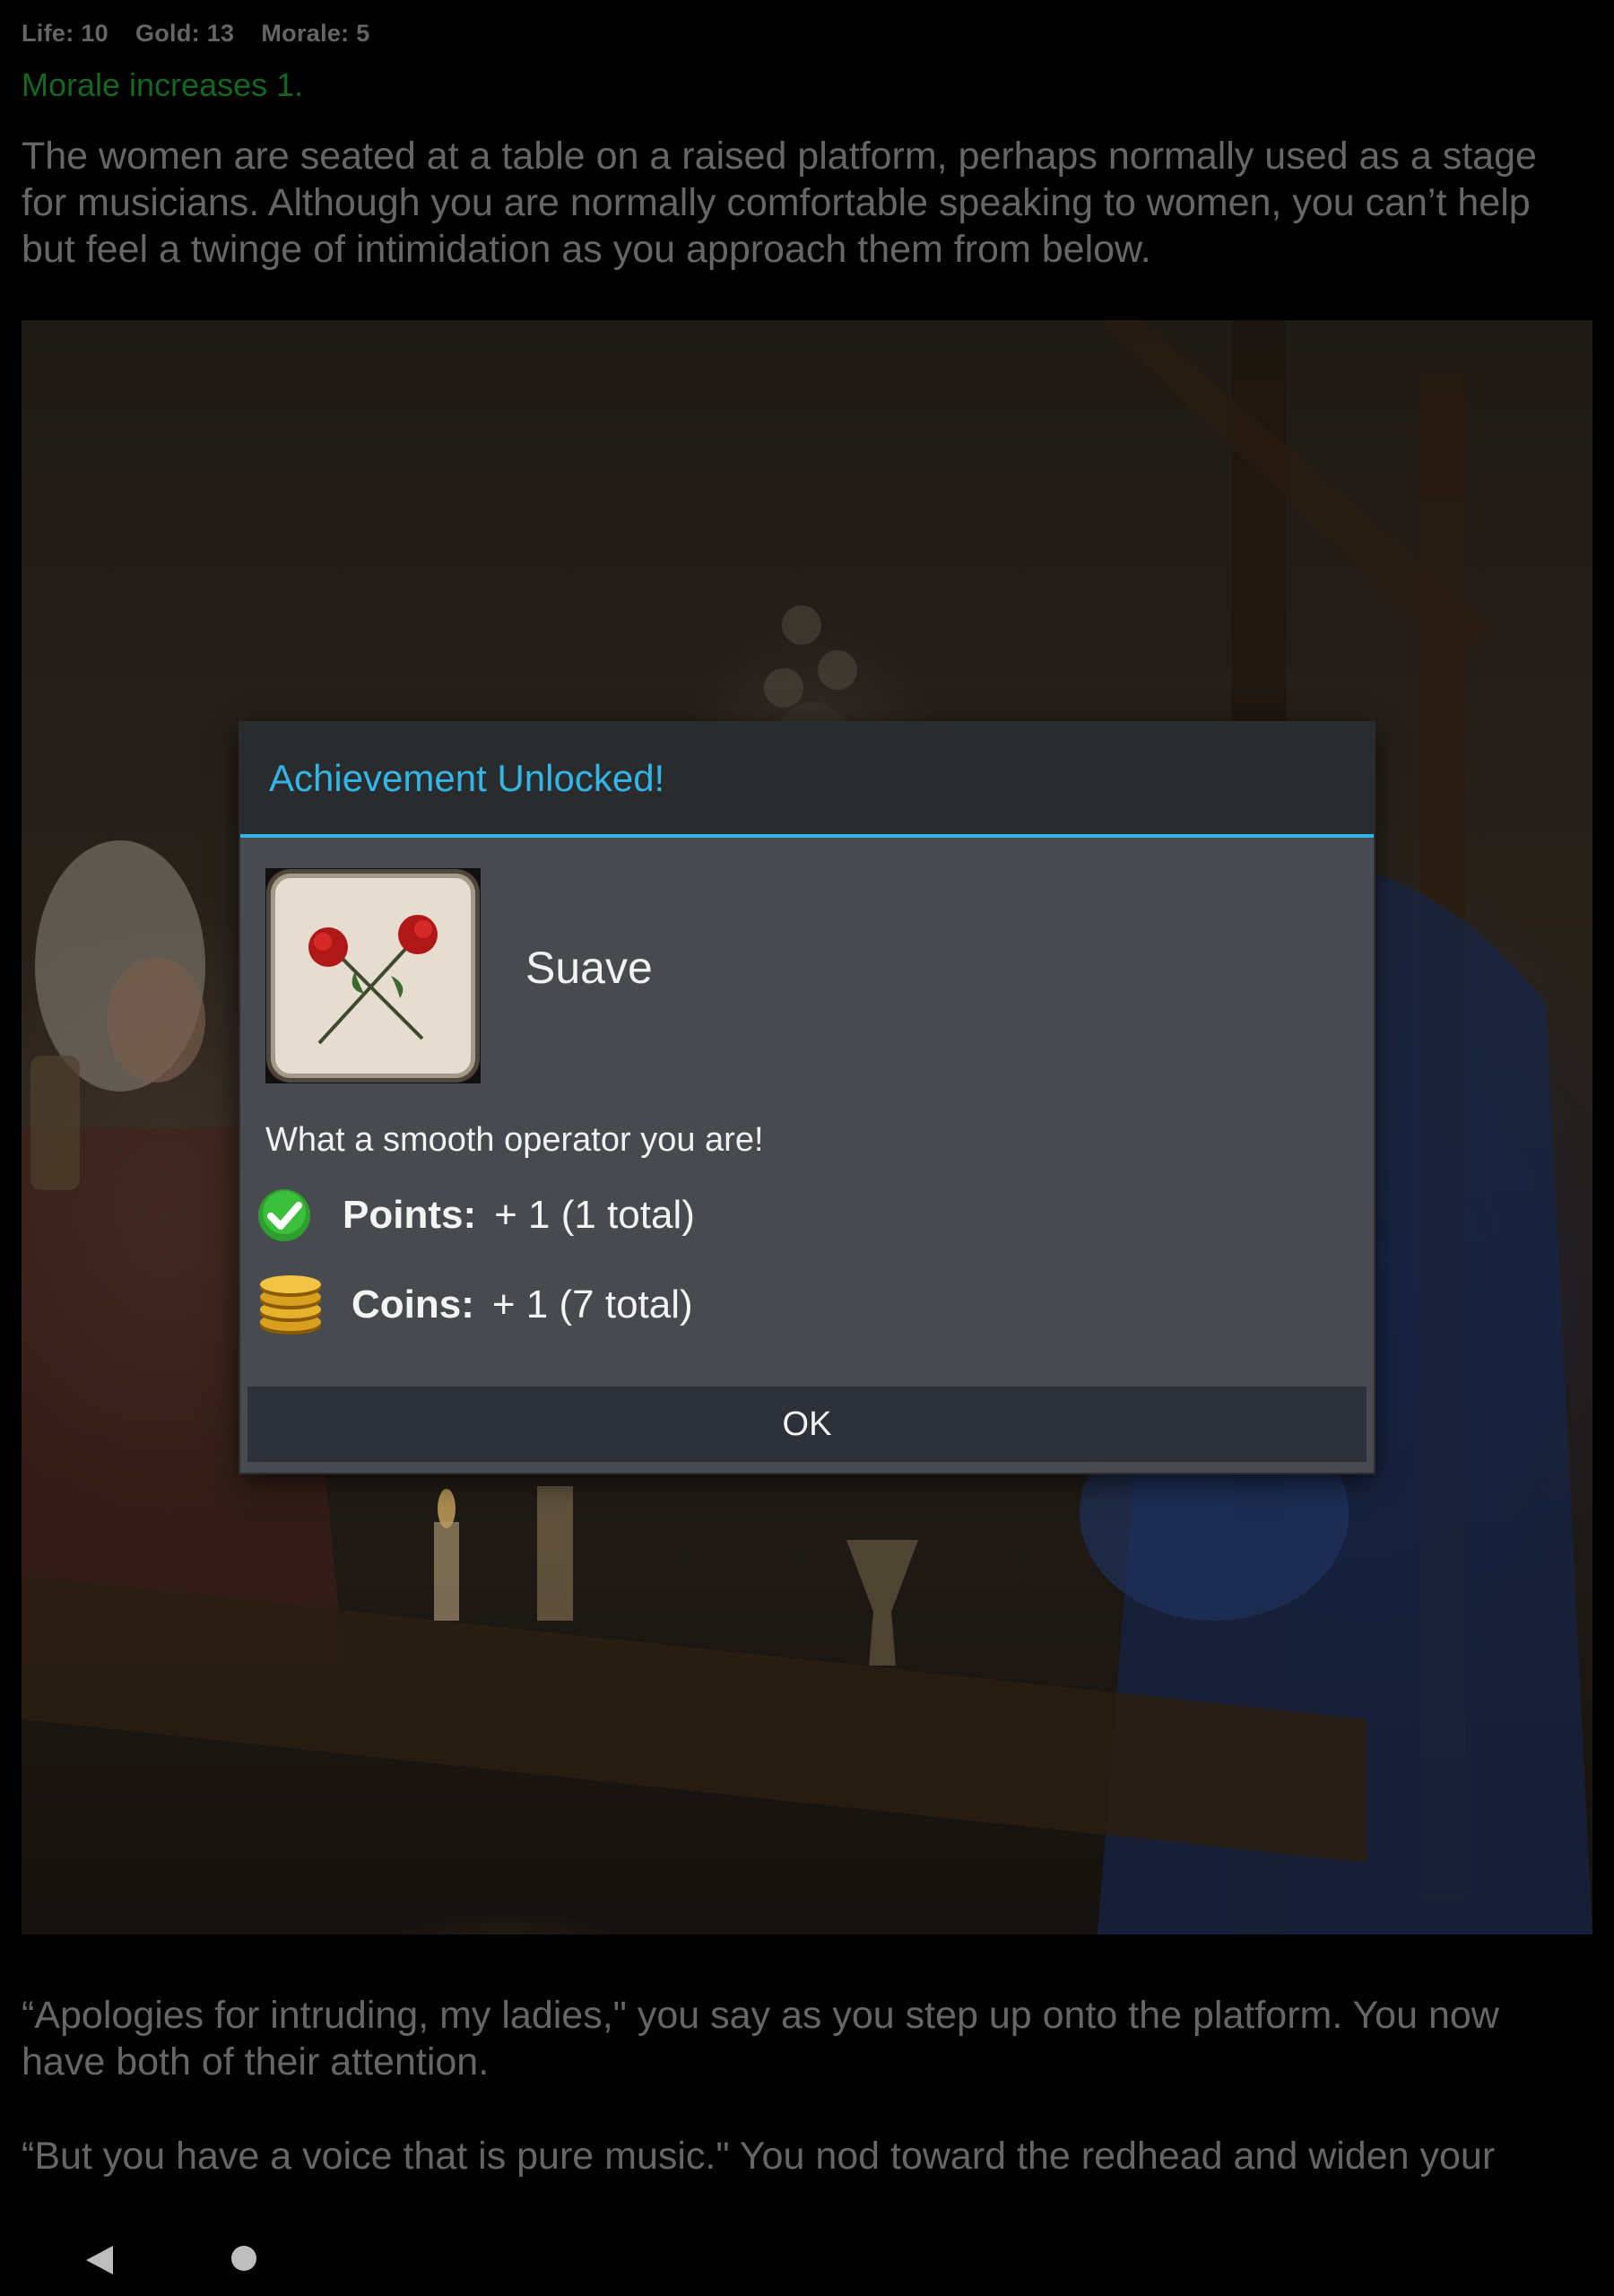  I want to click on checkmark-icon, so click(284, 1215).